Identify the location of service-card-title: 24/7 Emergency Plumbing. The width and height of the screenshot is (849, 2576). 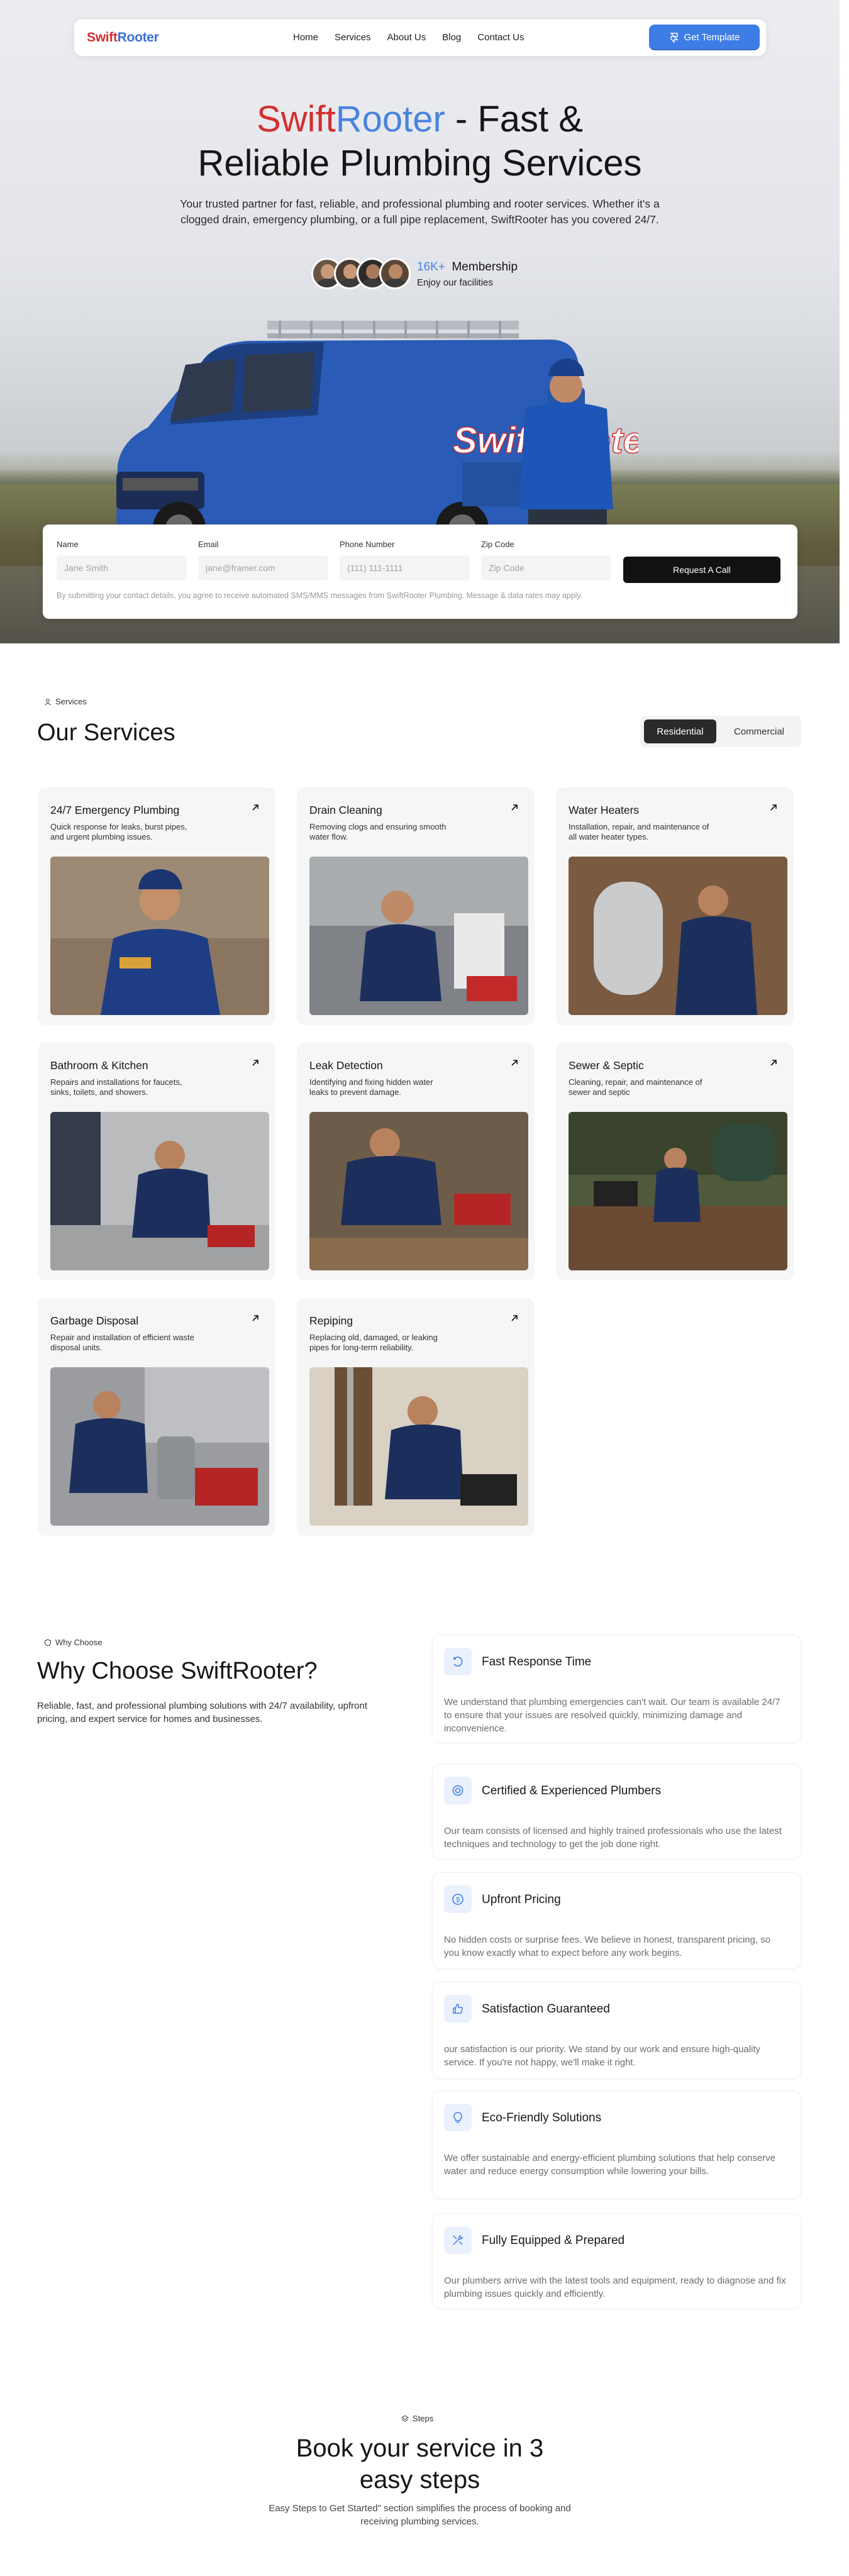
(115, 810).